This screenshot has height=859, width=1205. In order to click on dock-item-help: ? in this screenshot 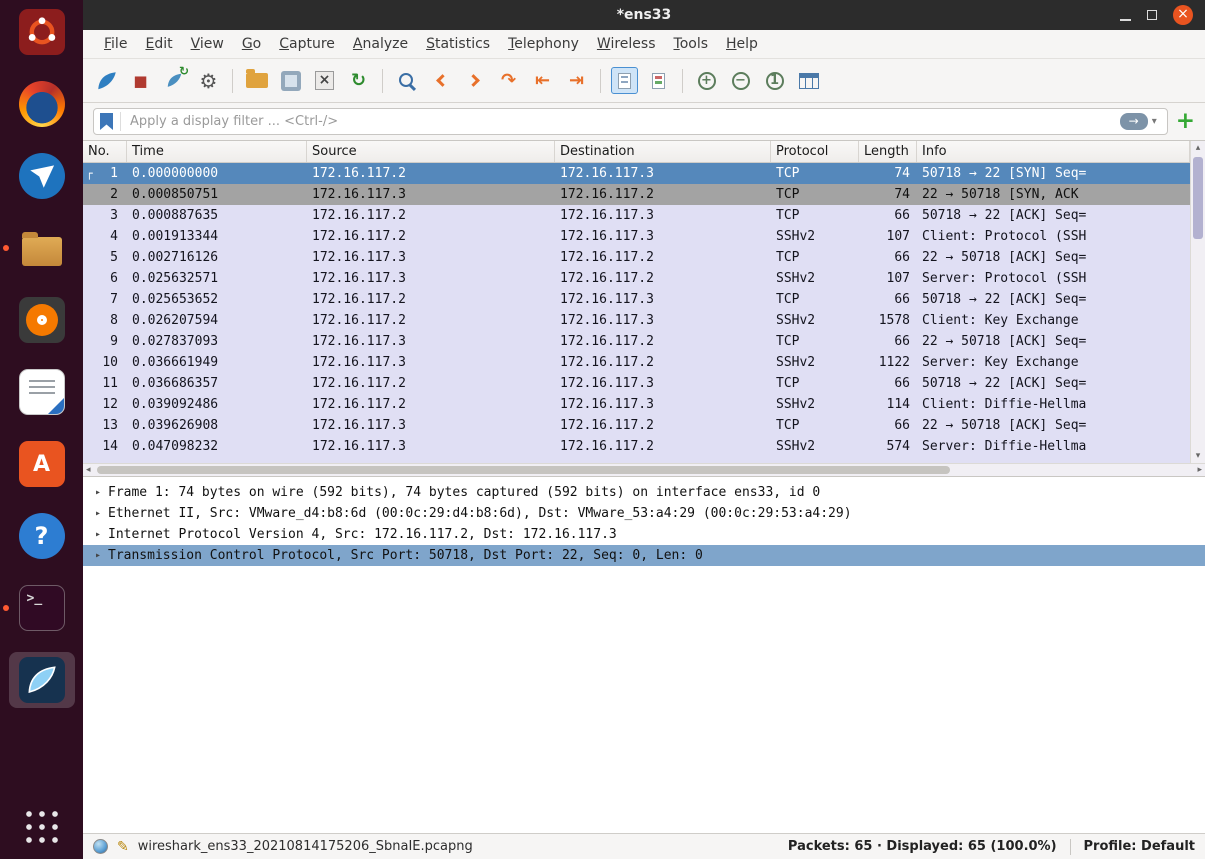, I will do `click(42, 536)`.